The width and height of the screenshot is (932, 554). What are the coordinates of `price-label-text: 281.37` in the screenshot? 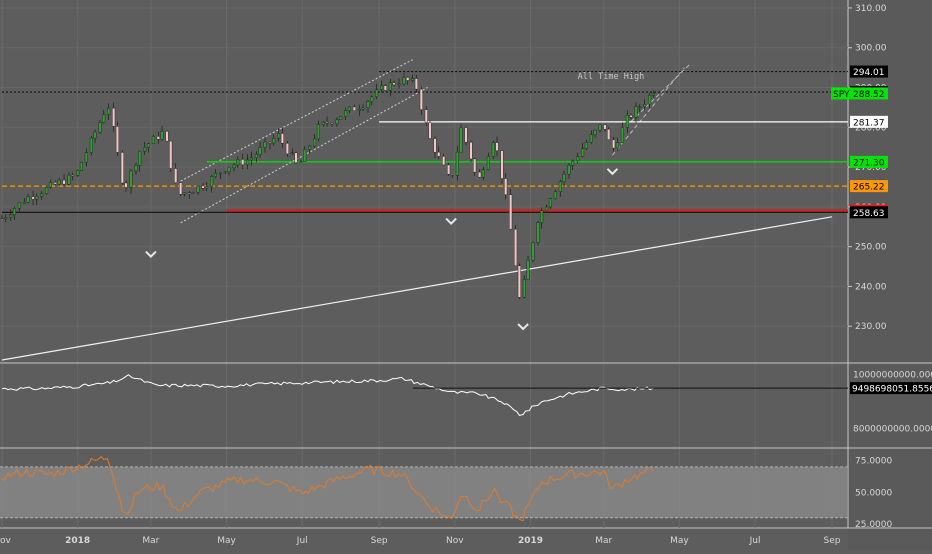 It's located at (869, 123).